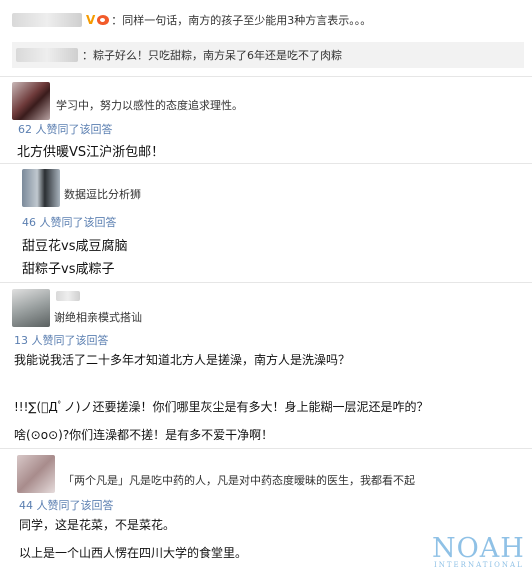  What do you see at coordinates (133, 553) in the screenshot?
I see `answer-text: 以上是一个山西人愣在四川大学的食堂里。` at bounding box center [133, 553].